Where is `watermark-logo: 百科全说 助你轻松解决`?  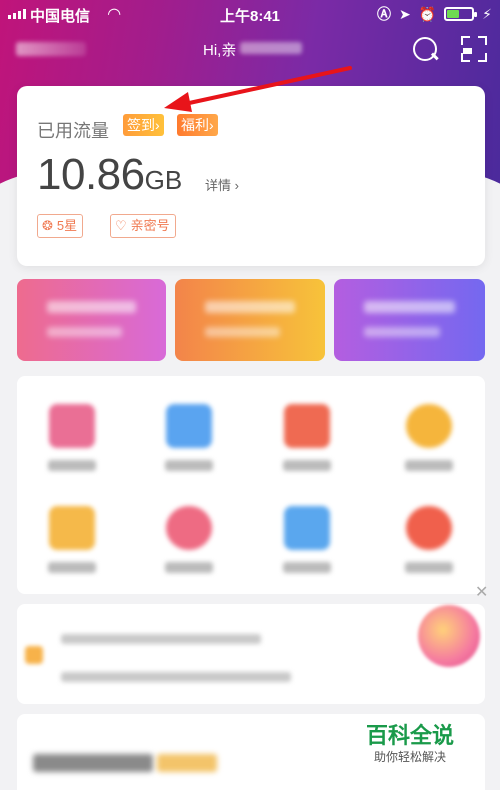
watermark-logo: 百科全说 助你轻松解决 is located at coordinates (410, 744).